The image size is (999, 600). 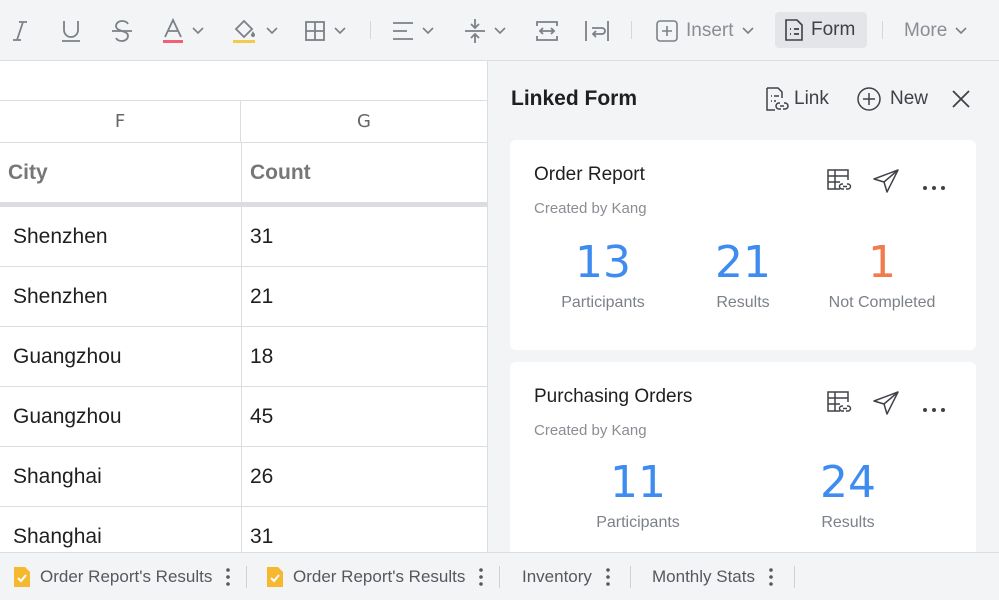 I want to click on close-panel-button, so click(x=961, y=101).